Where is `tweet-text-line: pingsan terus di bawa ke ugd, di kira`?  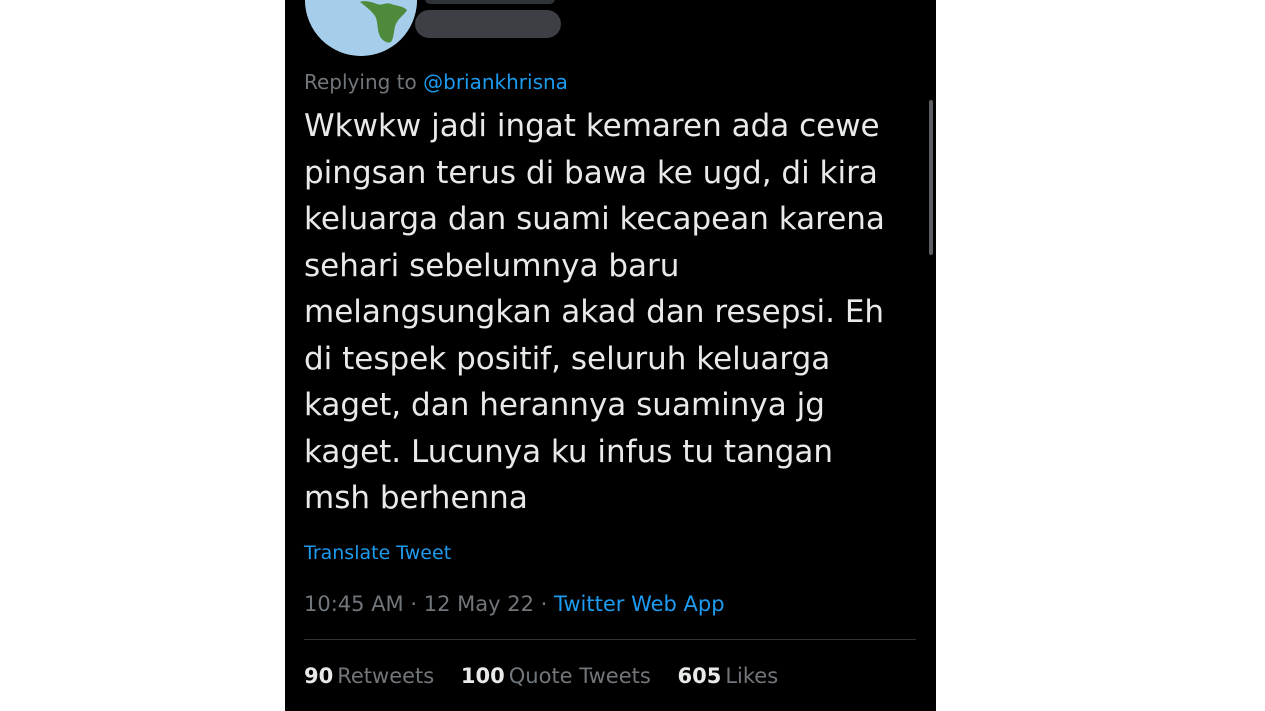
tweet-text-line: pingsan terus di bawa ke ugd, di kira is located at coordinates (591, 172).